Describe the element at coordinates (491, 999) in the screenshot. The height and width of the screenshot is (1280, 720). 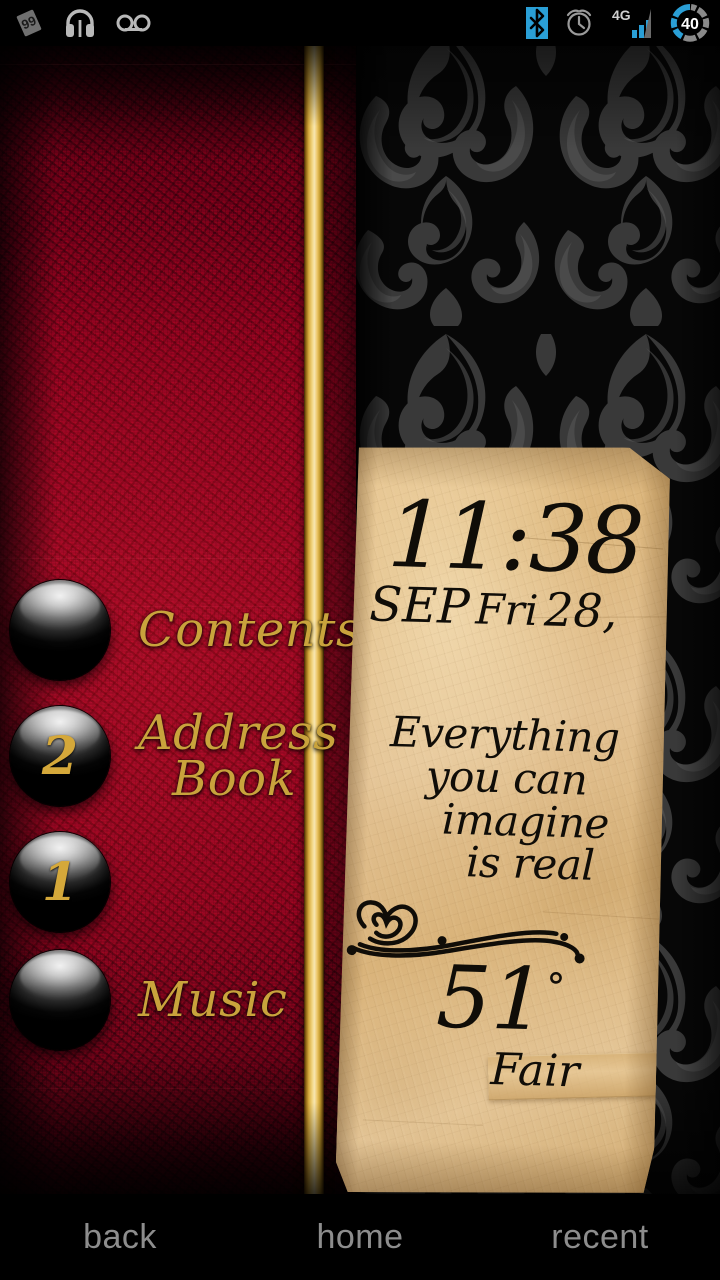
I see `temperature-value: 51` at that location.